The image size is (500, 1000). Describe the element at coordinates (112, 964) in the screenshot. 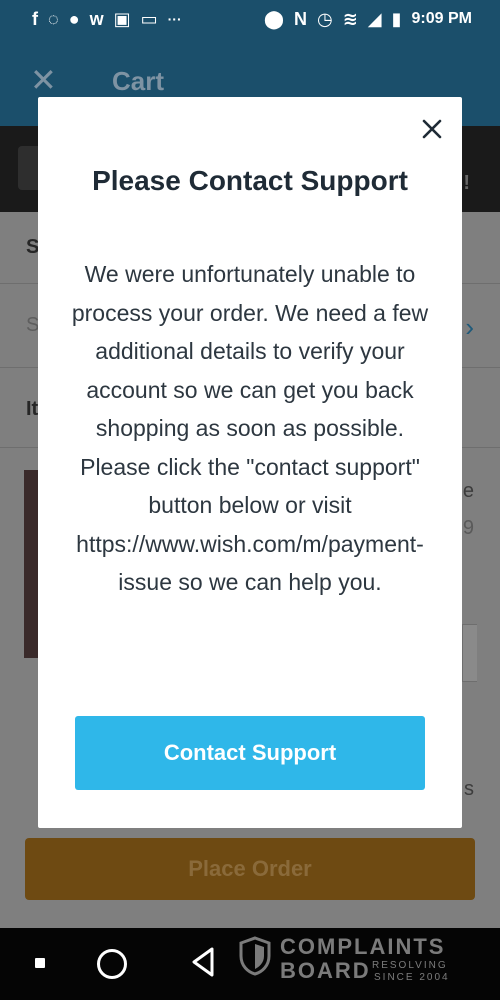

I see `home-icon` at that location.